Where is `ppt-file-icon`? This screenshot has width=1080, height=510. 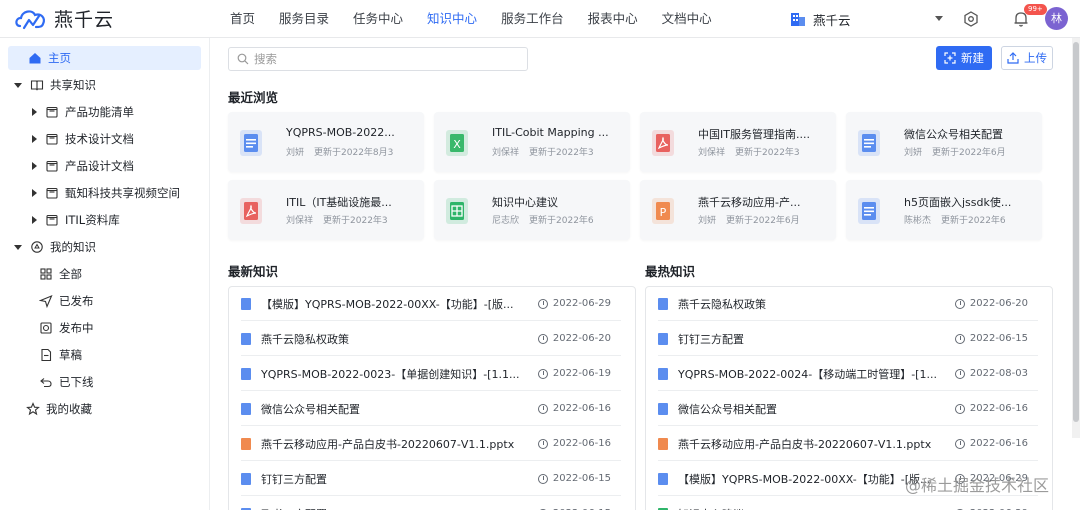 ppt-file-icon is located at coordinates (246, 443).